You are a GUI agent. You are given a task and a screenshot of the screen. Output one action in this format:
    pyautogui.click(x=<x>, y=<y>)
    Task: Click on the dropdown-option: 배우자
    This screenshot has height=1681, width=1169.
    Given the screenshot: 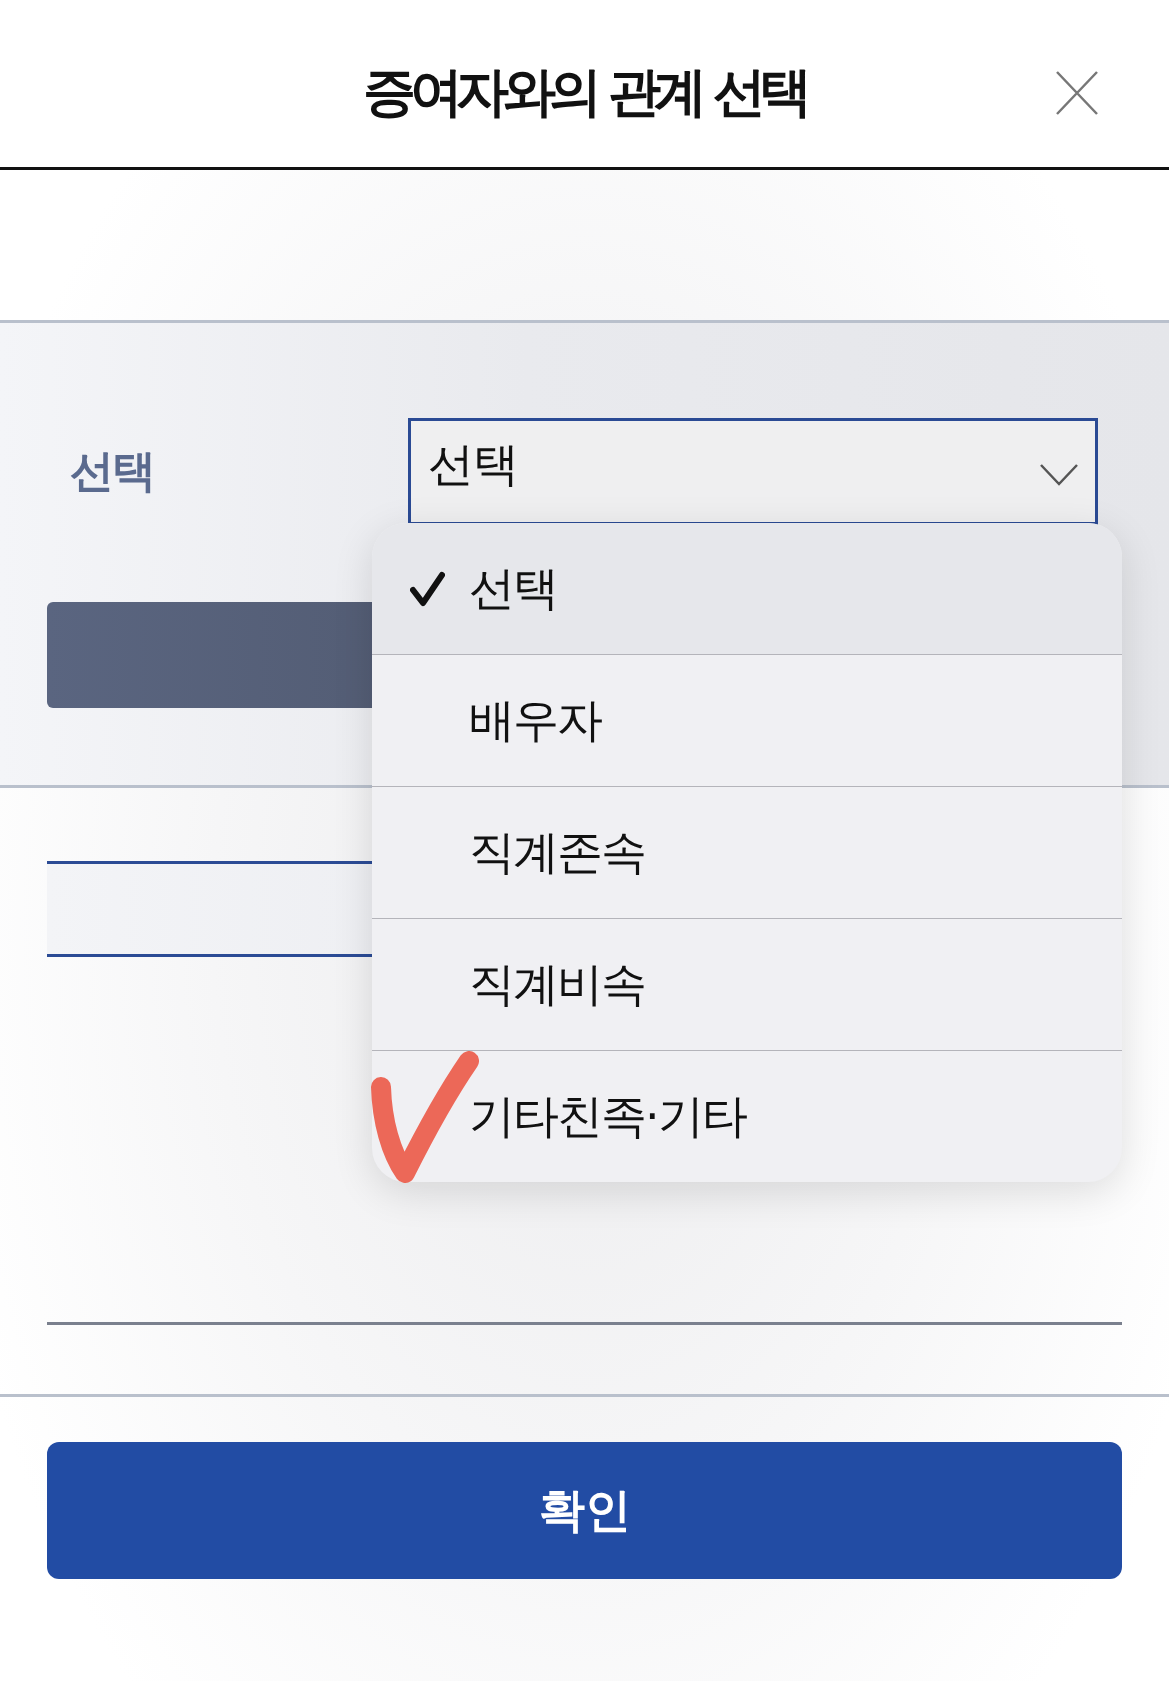 What is the action you would take?
    pyautogui.click(x=747, y=720)
    